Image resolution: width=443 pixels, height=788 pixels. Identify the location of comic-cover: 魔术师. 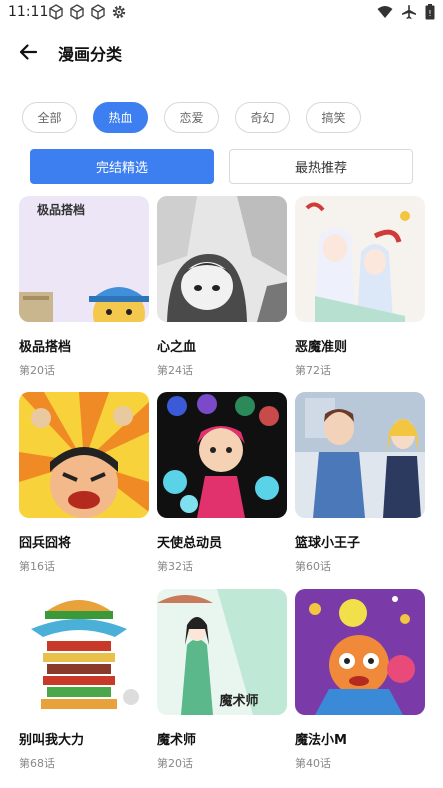
(222, 652).